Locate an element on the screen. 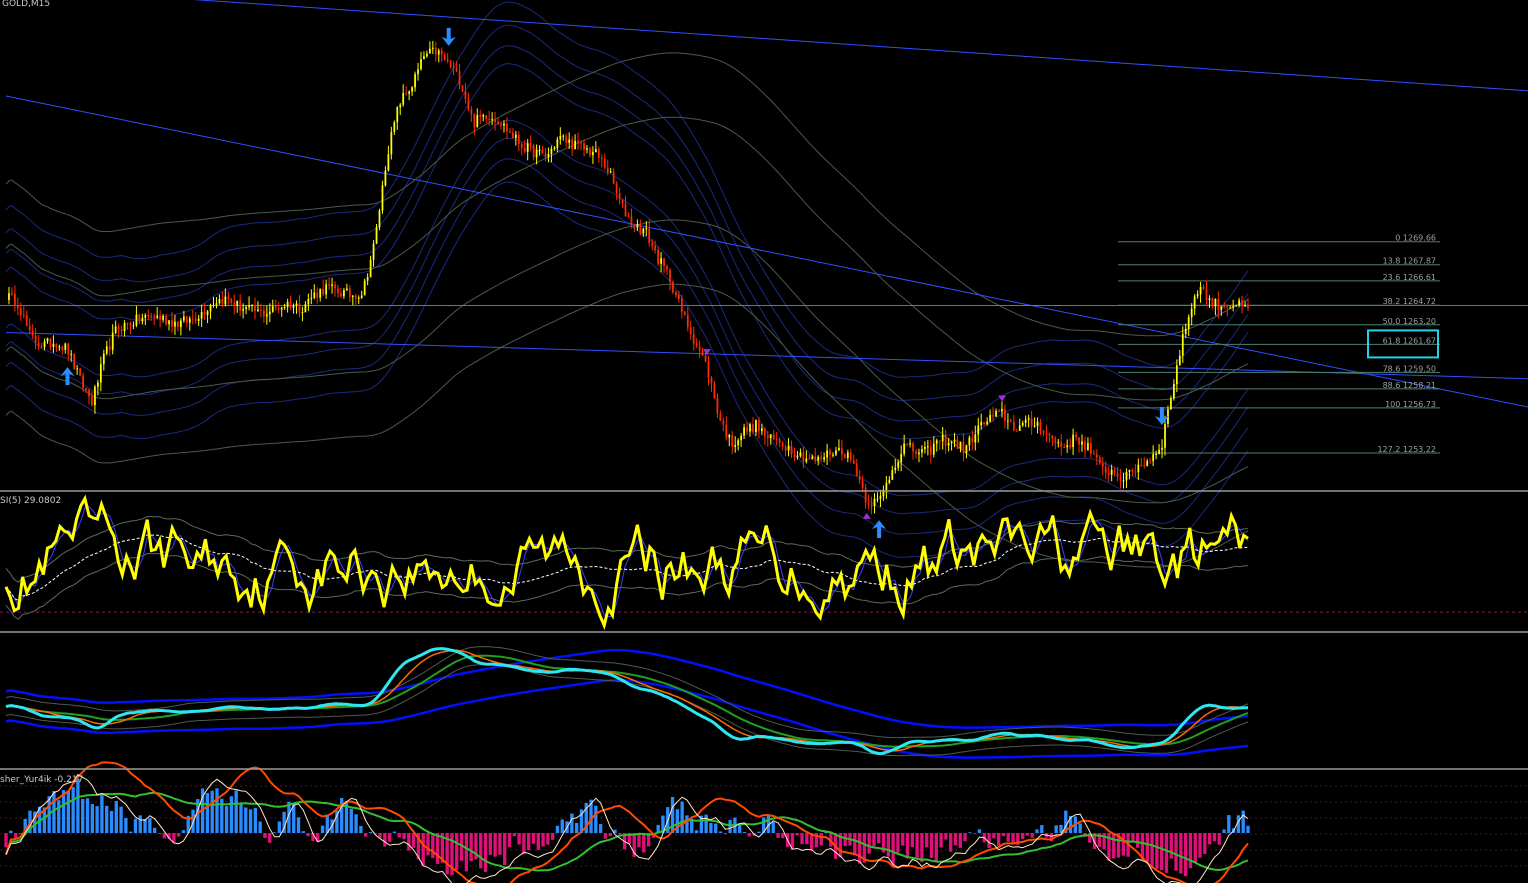 The image size is (1528, 883). fisher-pane is located at coordinates (764, 822).